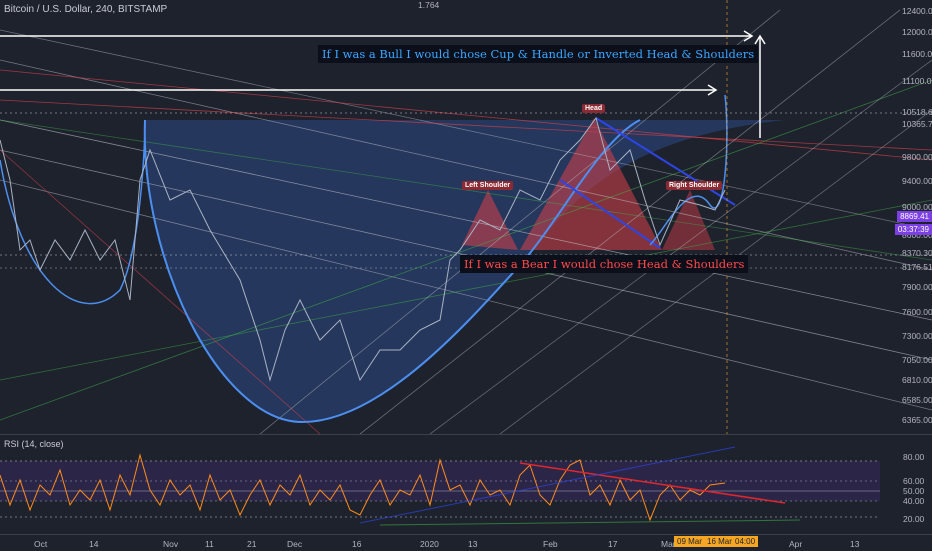 Image resolution: width=932 pixels, height=551 pixels. Describe the element at coordinates (917, 400) in the screenshot. I see `price-tick-label: 6585.00` at that location.